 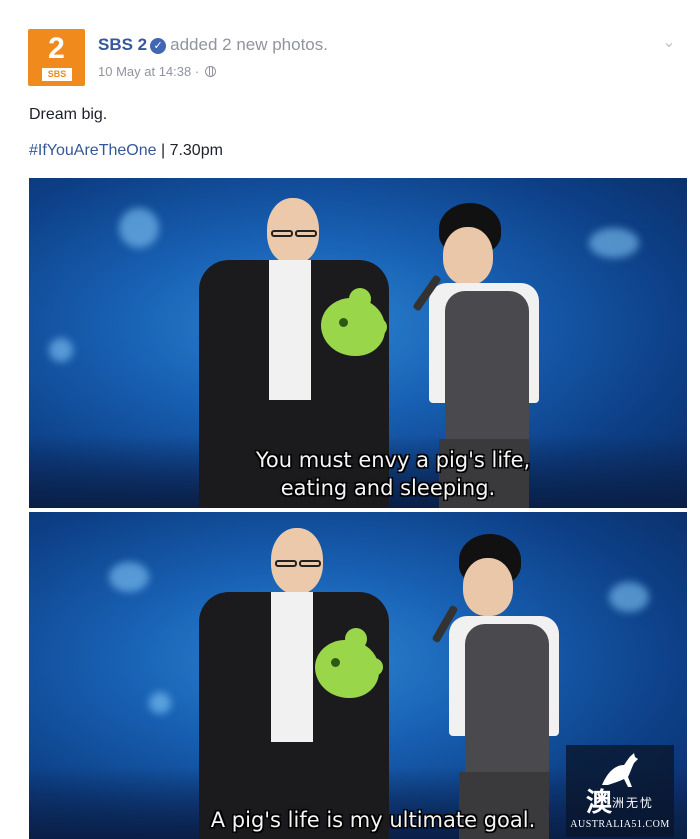 I want to click on avatar-number: 2, so click(x=56, y=48).